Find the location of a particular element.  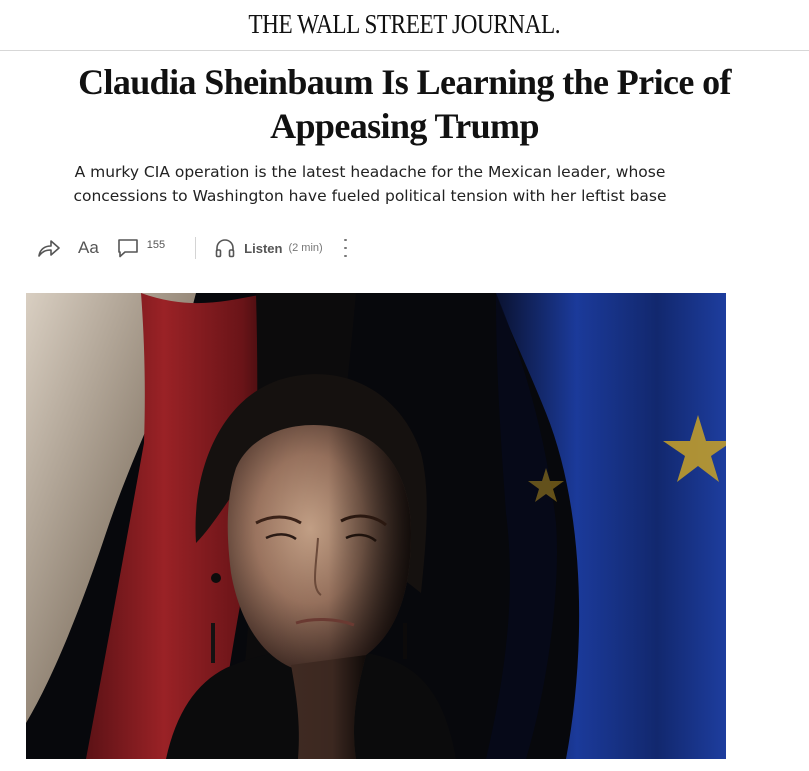

toolbar-divider is located at coordinates (196, 248).